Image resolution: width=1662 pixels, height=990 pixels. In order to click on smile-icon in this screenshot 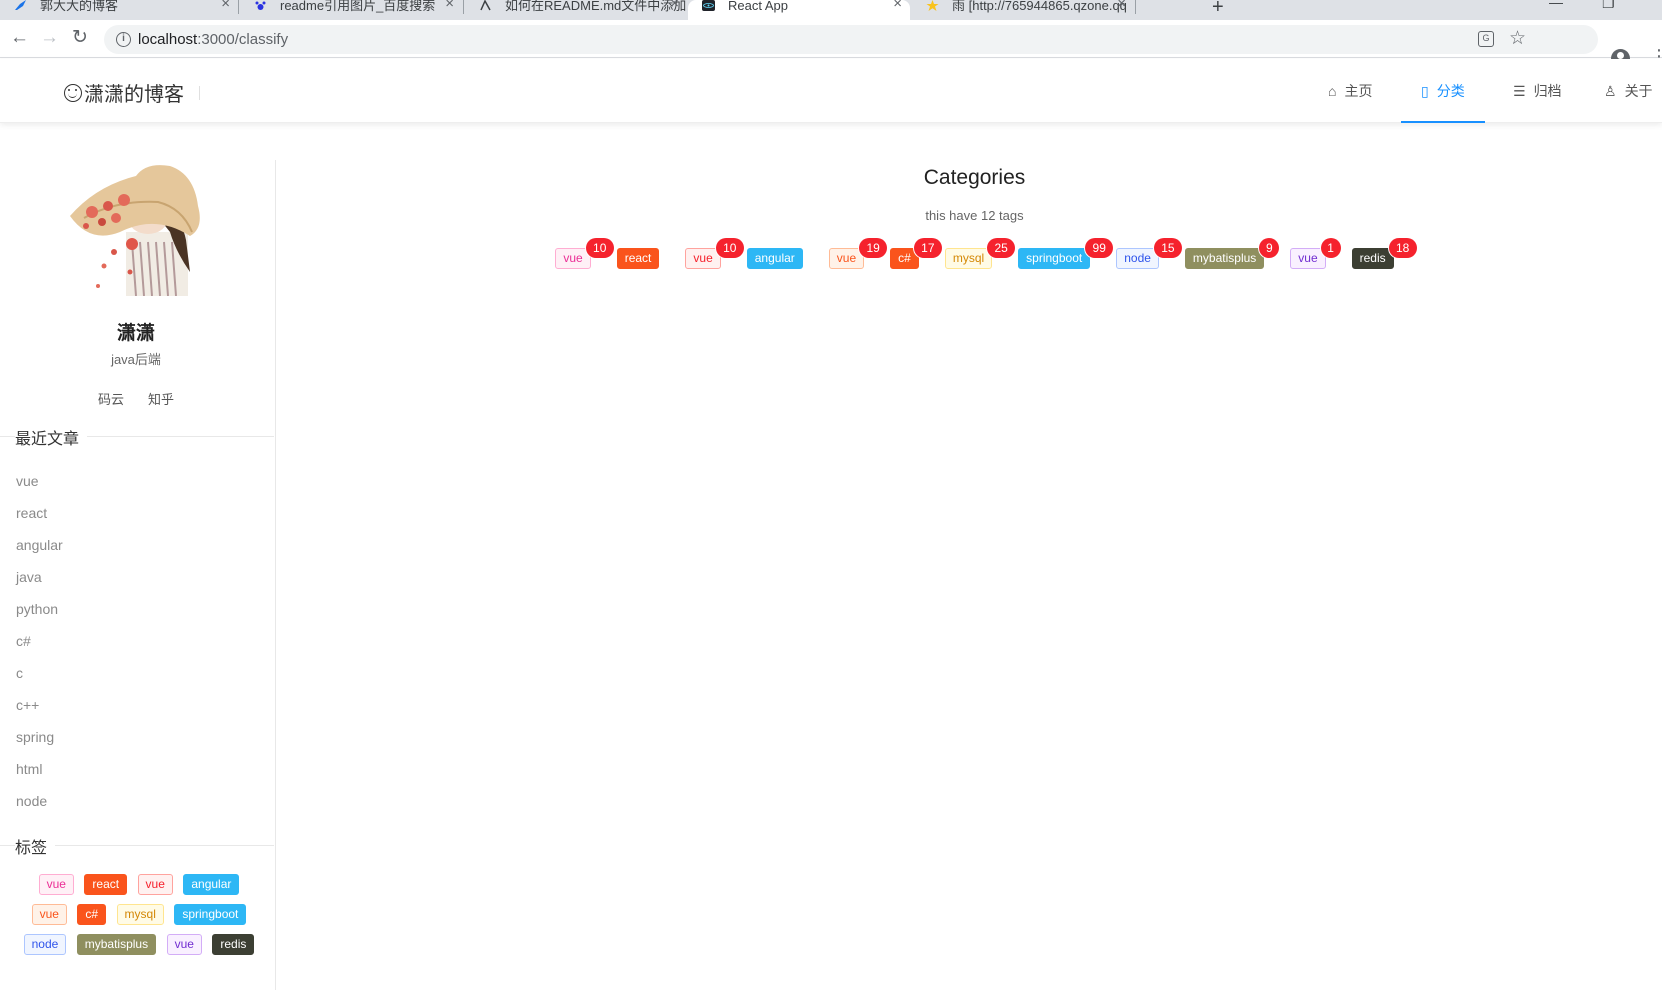, I will do `click(73, 92)`.